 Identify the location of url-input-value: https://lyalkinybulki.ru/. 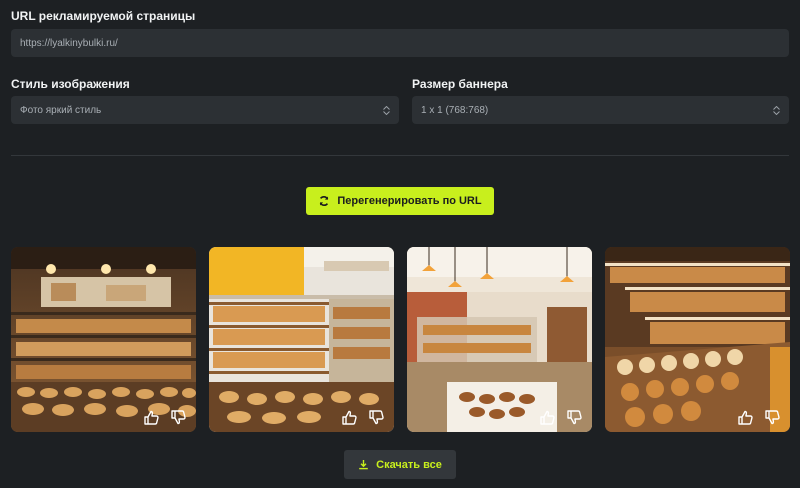
(69, 43).